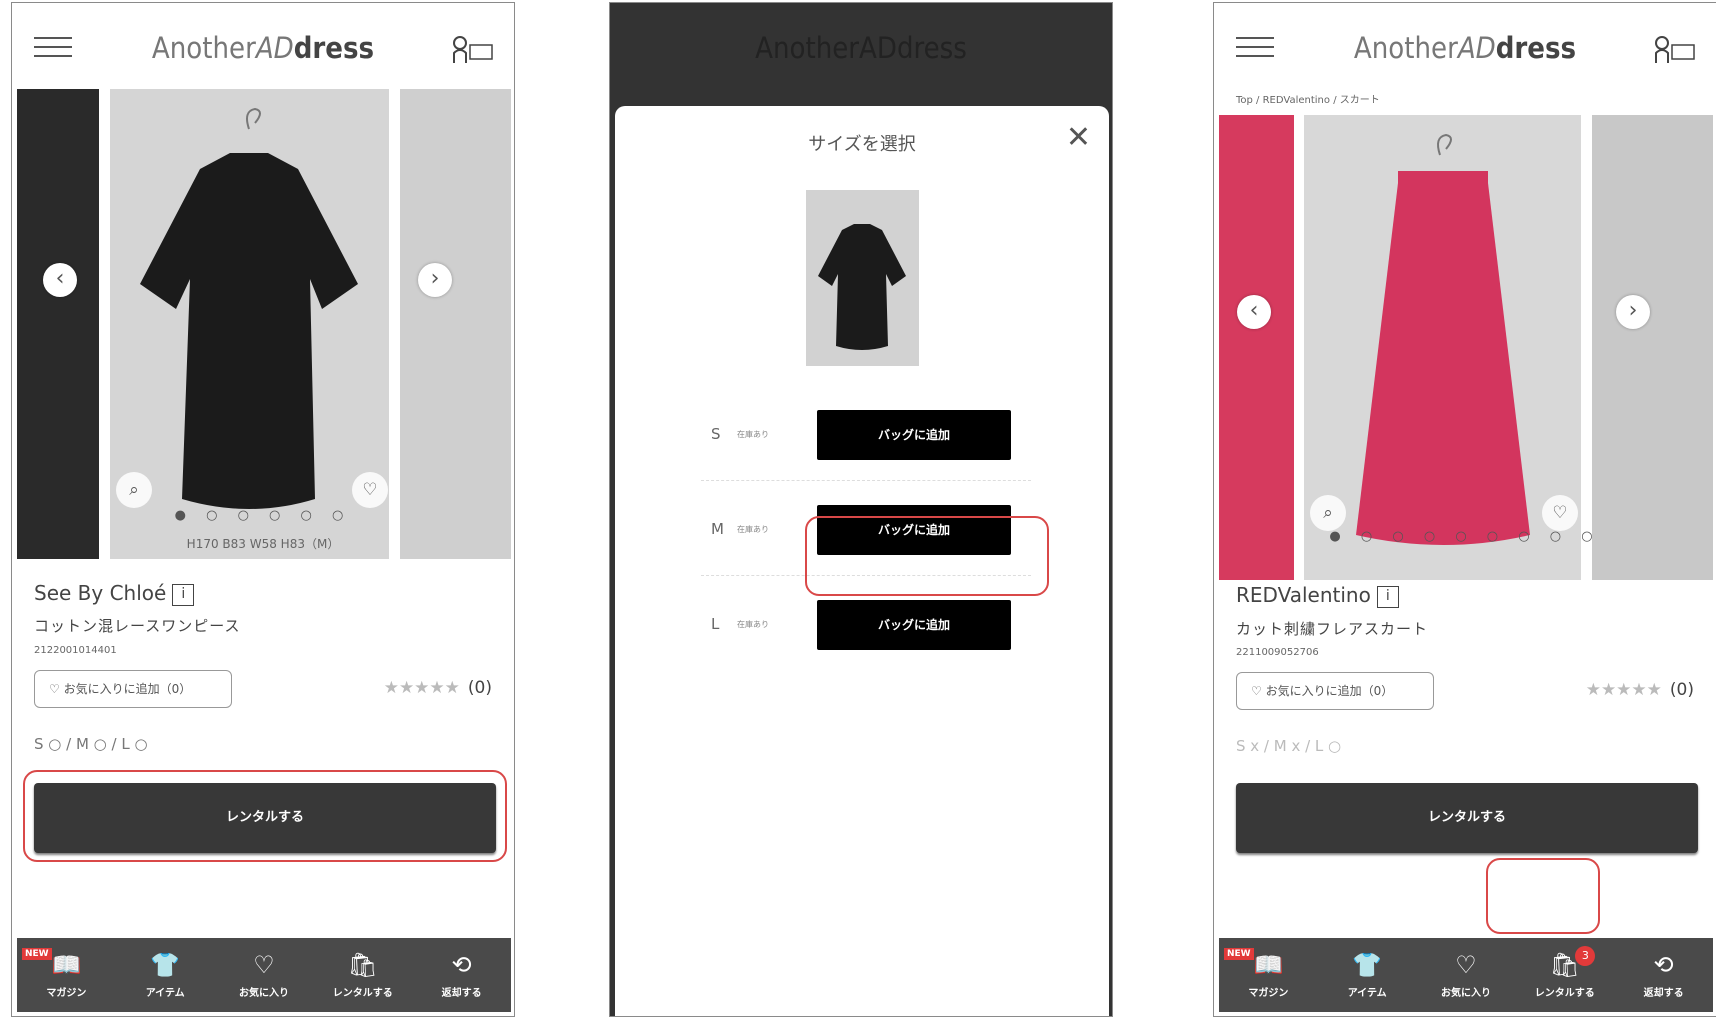  I want to click on product-name: カット刺繍フレアスカート, so click(1332, 629).